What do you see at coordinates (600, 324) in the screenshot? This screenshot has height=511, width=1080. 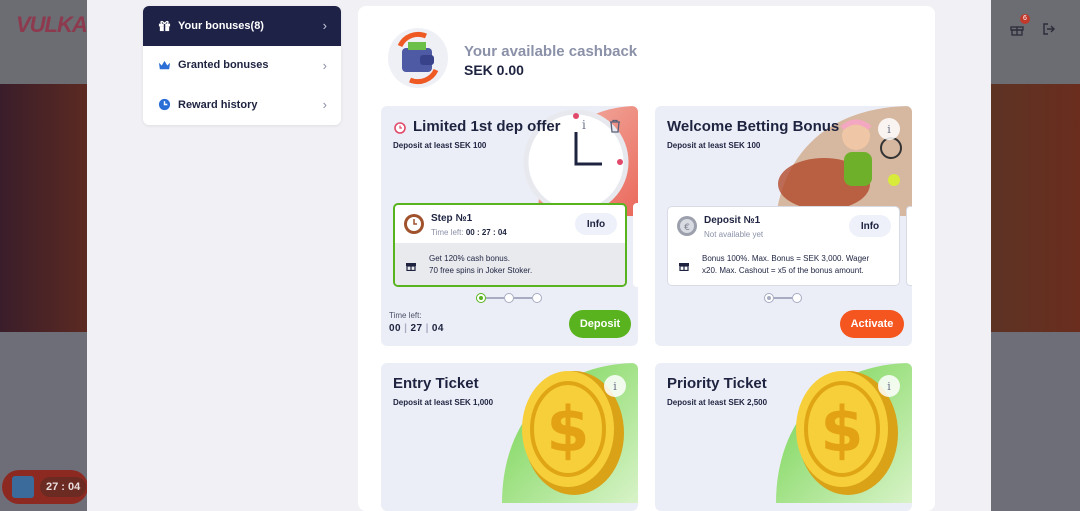 I see `deposit-button: Deposit` at bounding box center [600, 324].